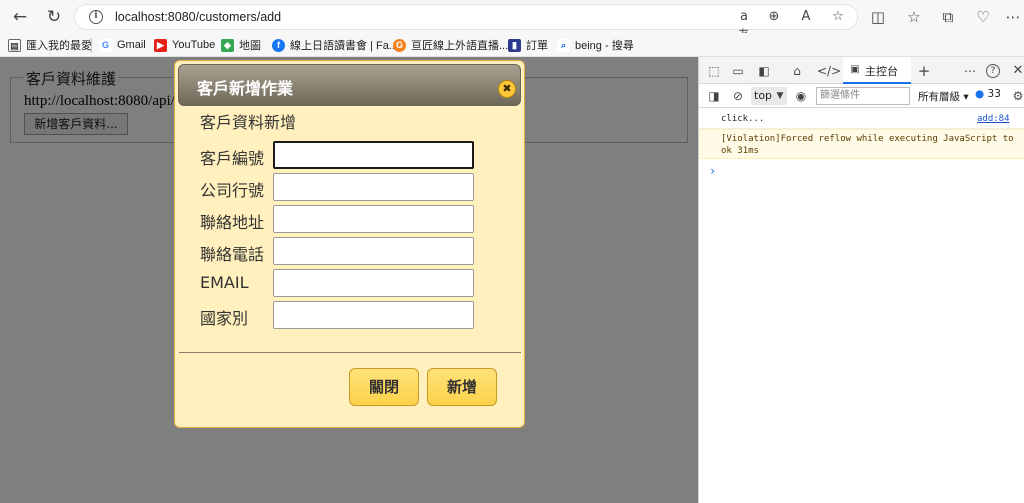 Image resolution: width=1024 pixels, height=503 pixels. What do you see at coordinates (563, 45) in the screenshot?
I see `search-icon: ⌕` at bounding box center [563, 45].